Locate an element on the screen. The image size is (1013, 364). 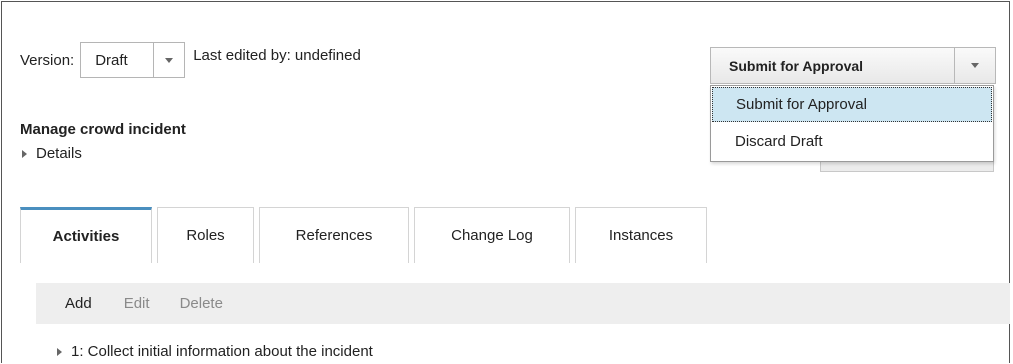
details-toggle: Details is located at coordinates (52, 153).